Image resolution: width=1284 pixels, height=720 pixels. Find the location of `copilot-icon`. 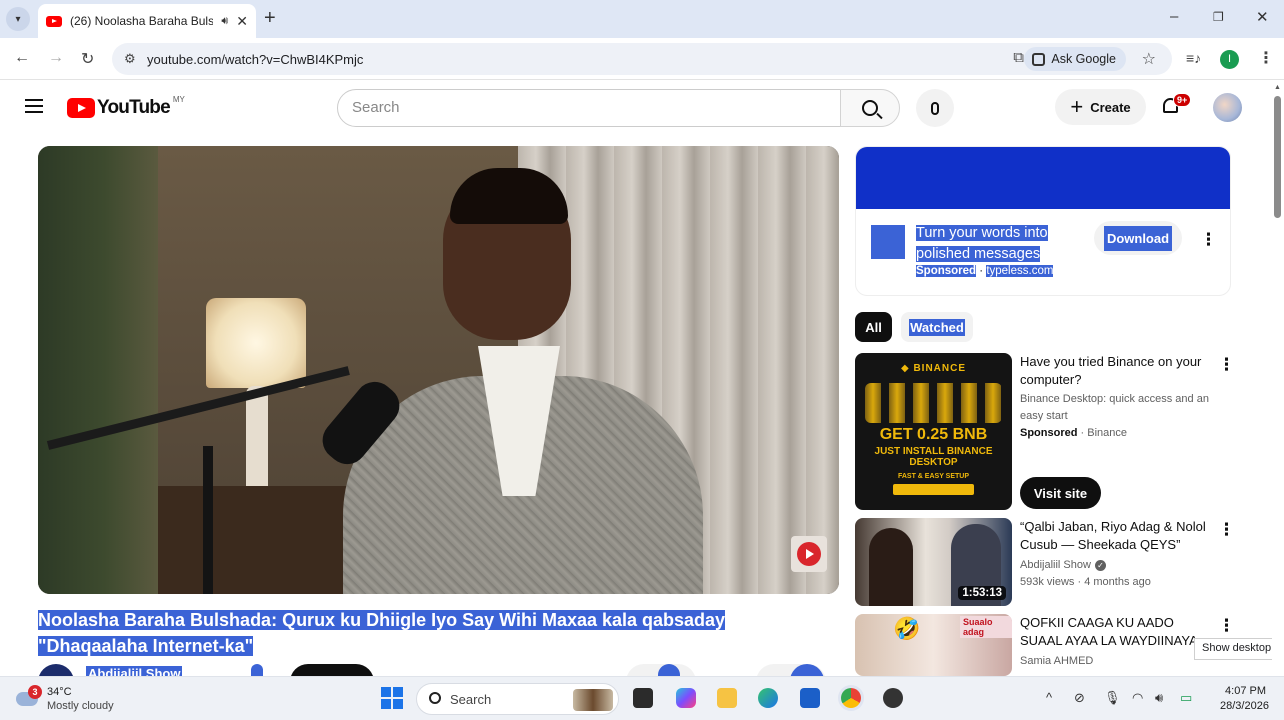

copilot-icon is located at coordinates (686, 698).